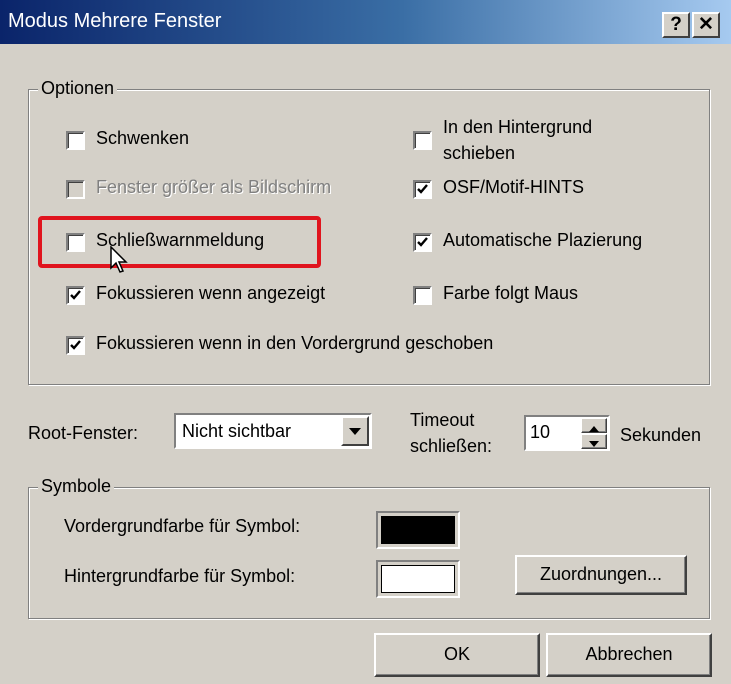 The width and height of the screenshot is (731, 684). I want to click on close-button: ✕, so click(706, 25).